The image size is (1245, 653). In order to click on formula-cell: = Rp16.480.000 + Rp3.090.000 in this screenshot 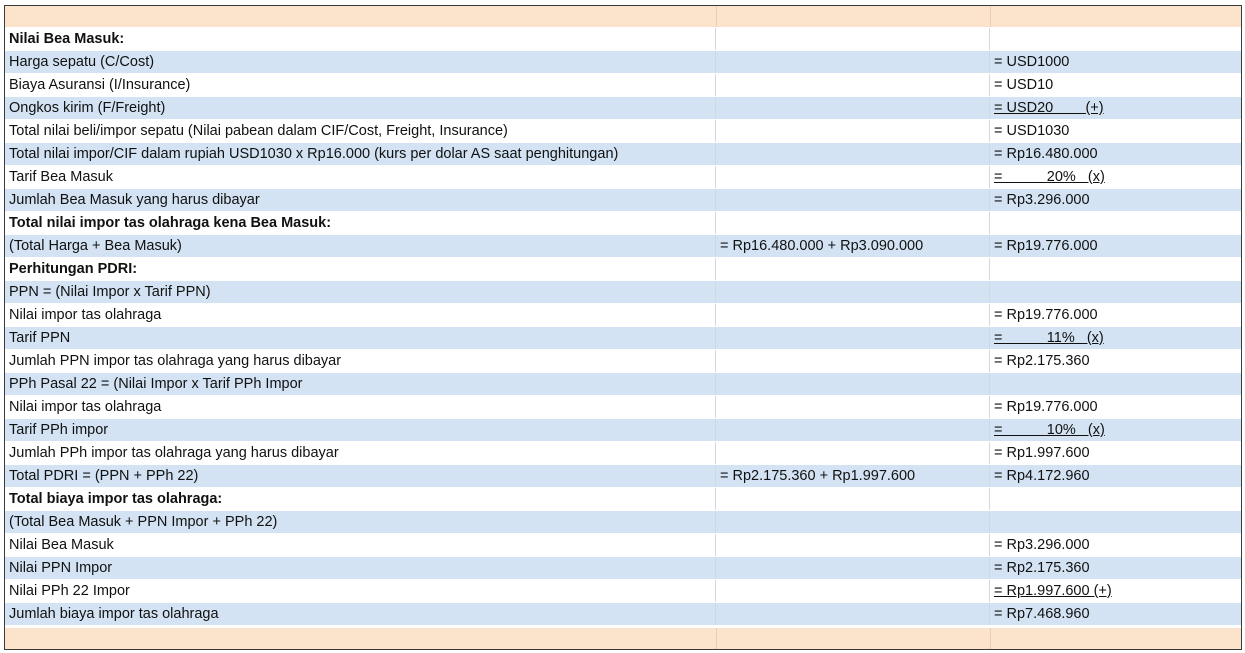, I will do `click(853, 246)`.